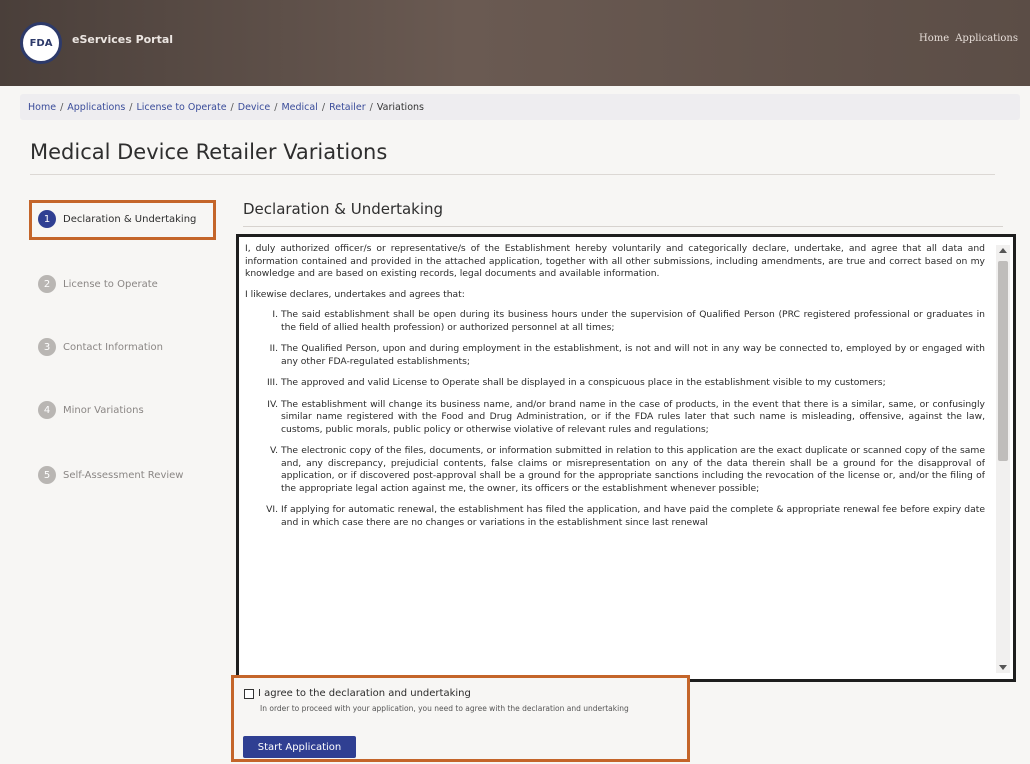 The height and width of the screenshot is (764, 1030). What do you see at coordinates (47, 347) in the screenshot?
I see `step-number: 3` at bounding box center [47, 347].